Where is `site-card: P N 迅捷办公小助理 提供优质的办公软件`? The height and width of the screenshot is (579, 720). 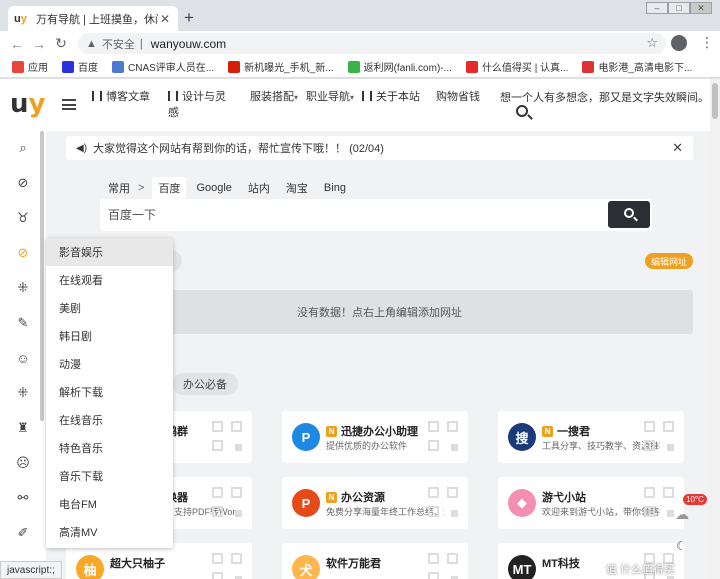
site-card: P N 迅捷办公小助理 提供优质的办公软件 is located at coordinates (375, 437).